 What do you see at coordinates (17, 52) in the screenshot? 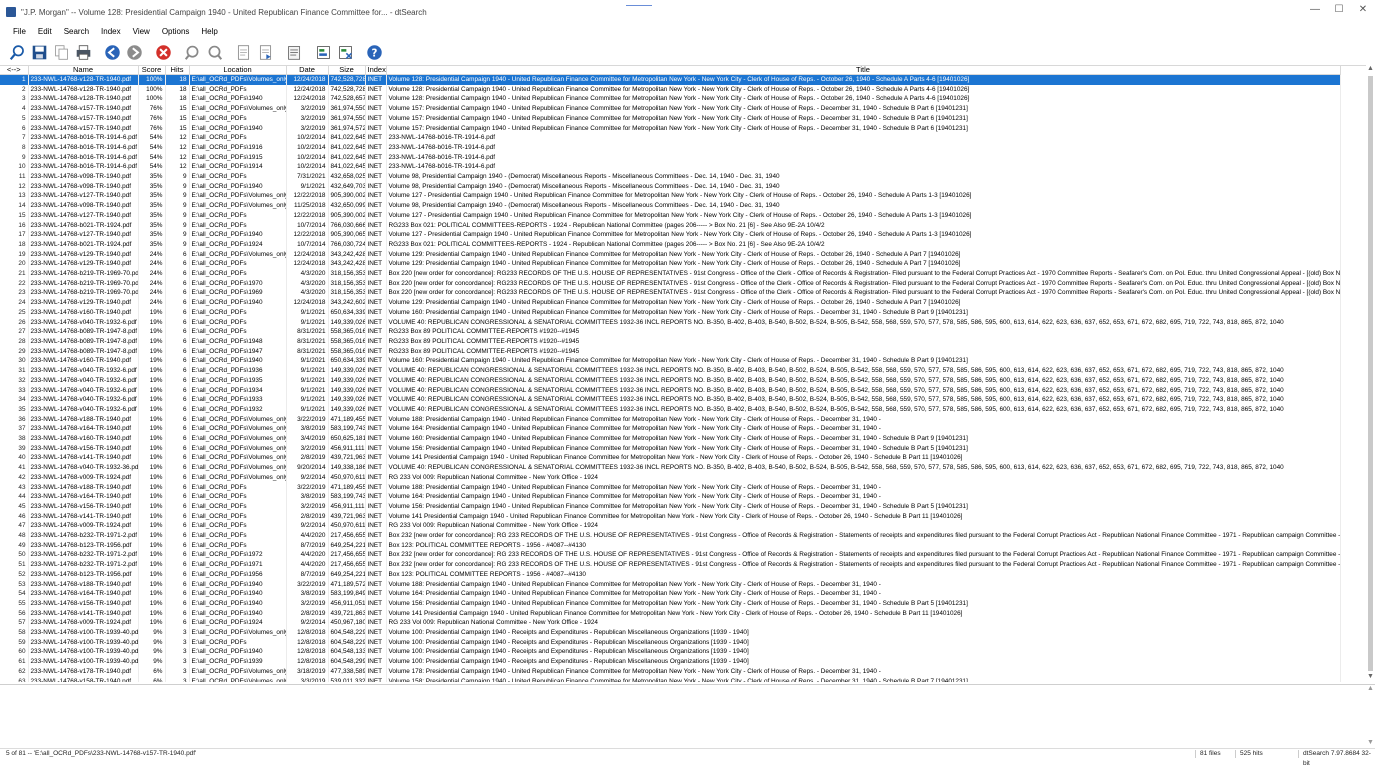
I see `search-button` at bounding box center [17, 52].